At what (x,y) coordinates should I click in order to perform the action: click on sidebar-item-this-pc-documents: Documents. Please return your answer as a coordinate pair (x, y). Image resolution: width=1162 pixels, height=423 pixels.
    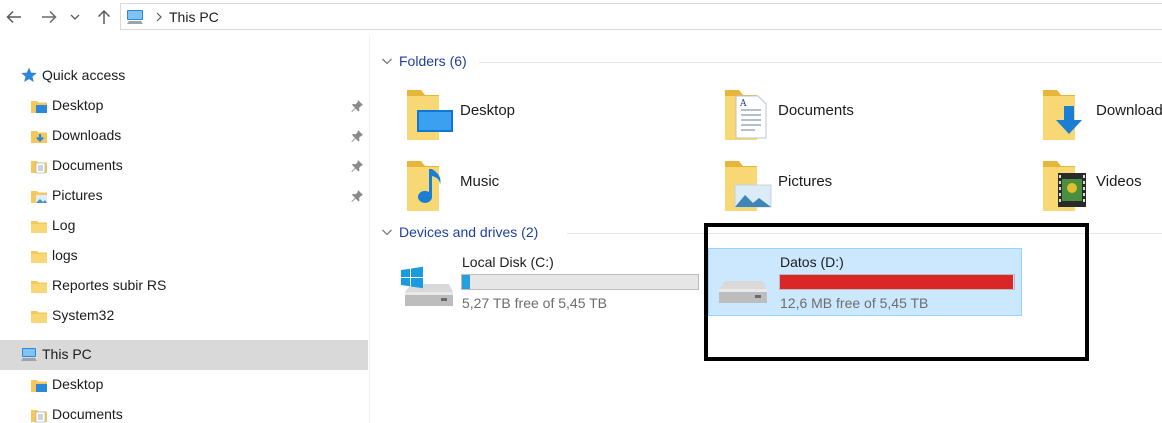
    Looking at the image, I should click on (184, 411).